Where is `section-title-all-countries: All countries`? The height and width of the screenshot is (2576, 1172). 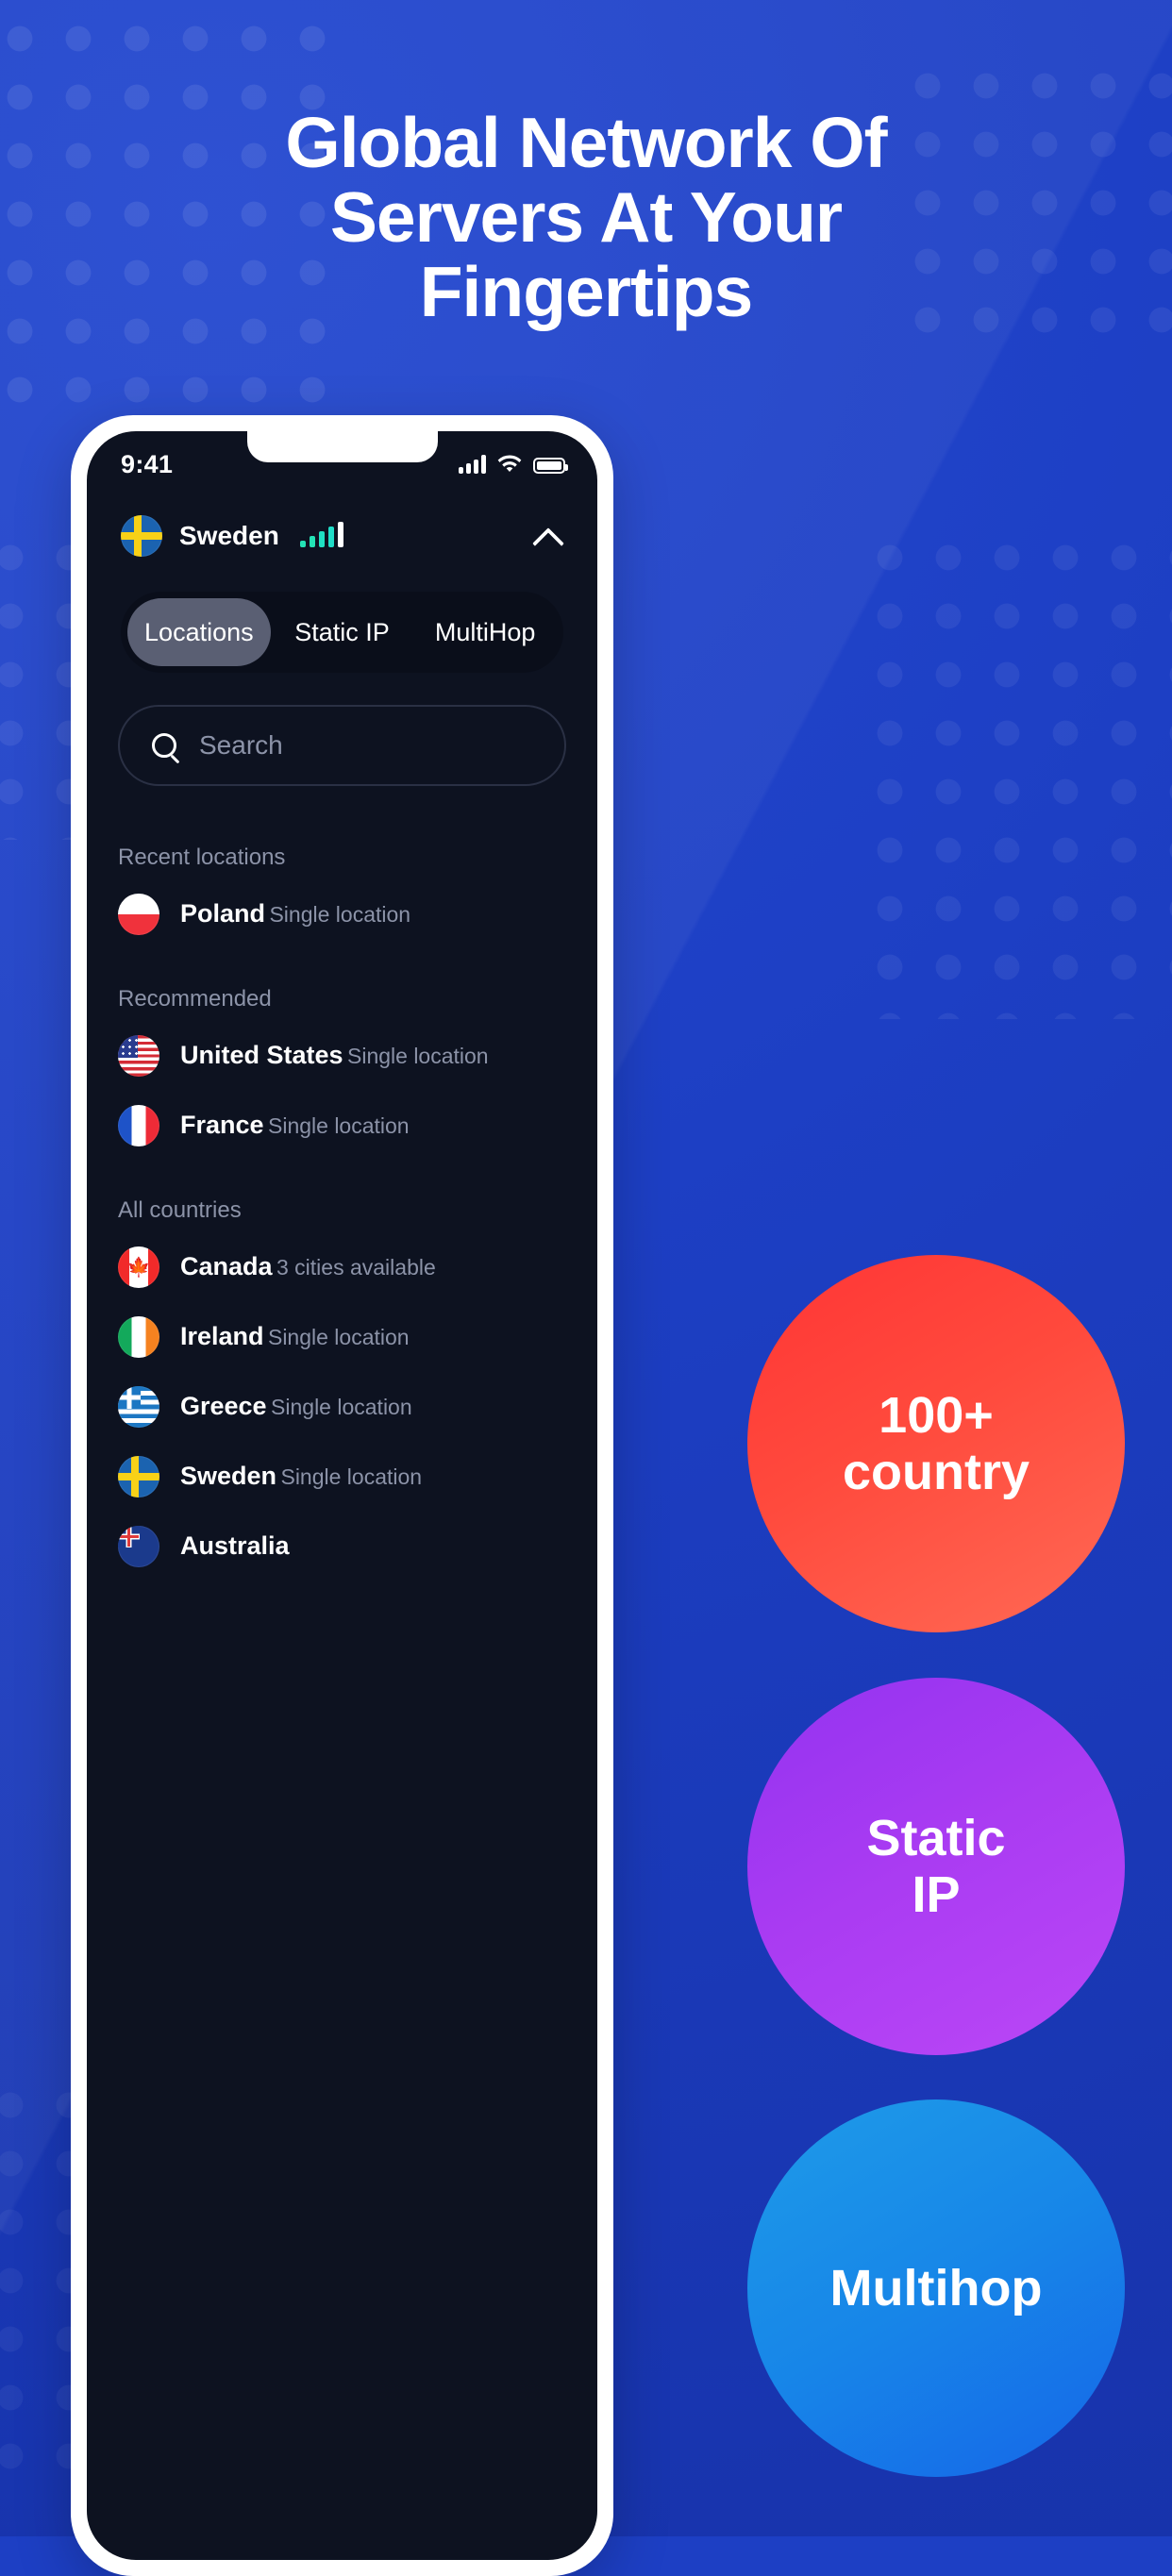 section-title-all-countries: All countries is located at coordinates (180, 1210).